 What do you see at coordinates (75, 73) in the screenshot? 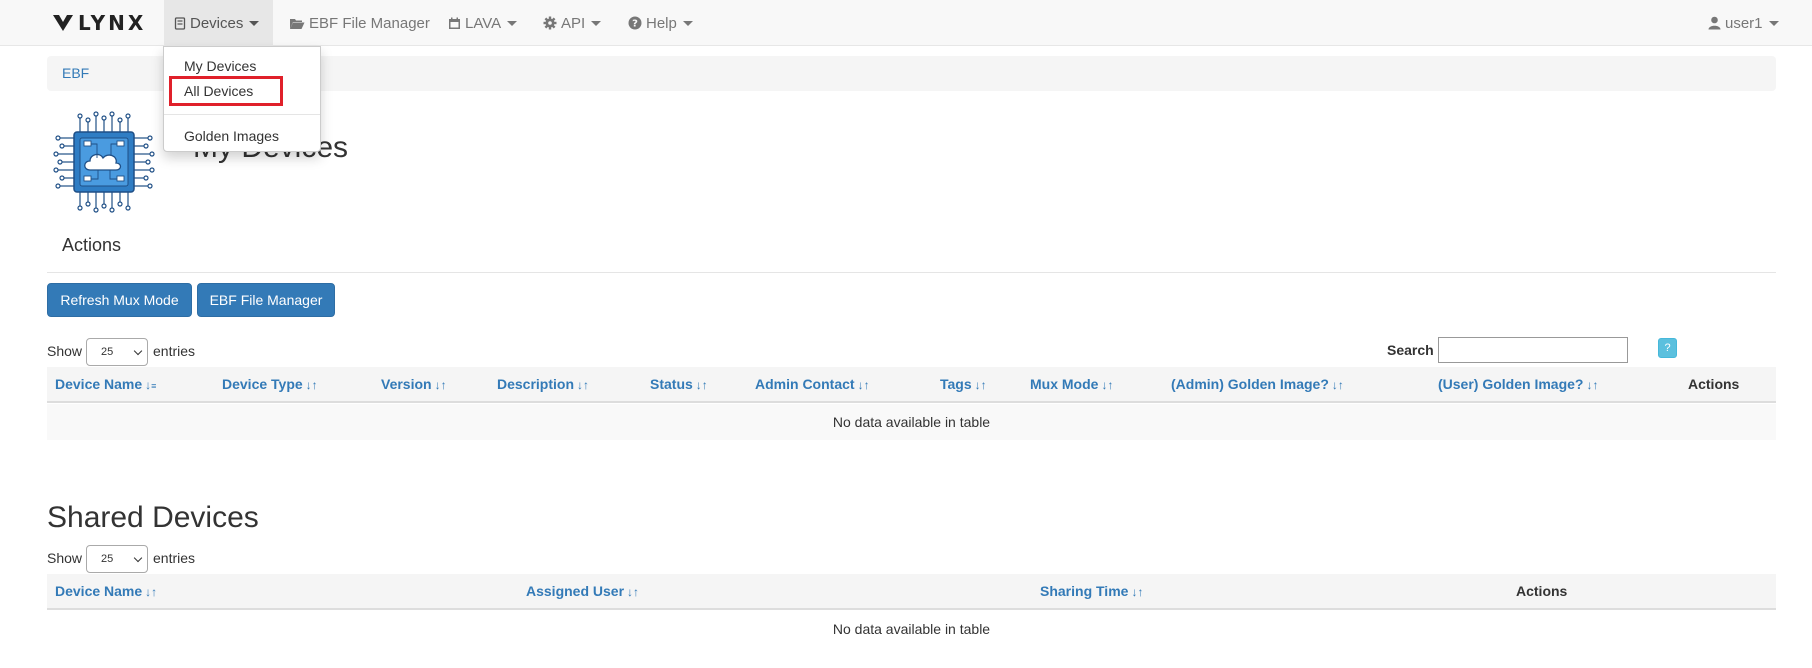
I see `breadcrumb-item-ebf: EBF` at bounding box center [75, 73].